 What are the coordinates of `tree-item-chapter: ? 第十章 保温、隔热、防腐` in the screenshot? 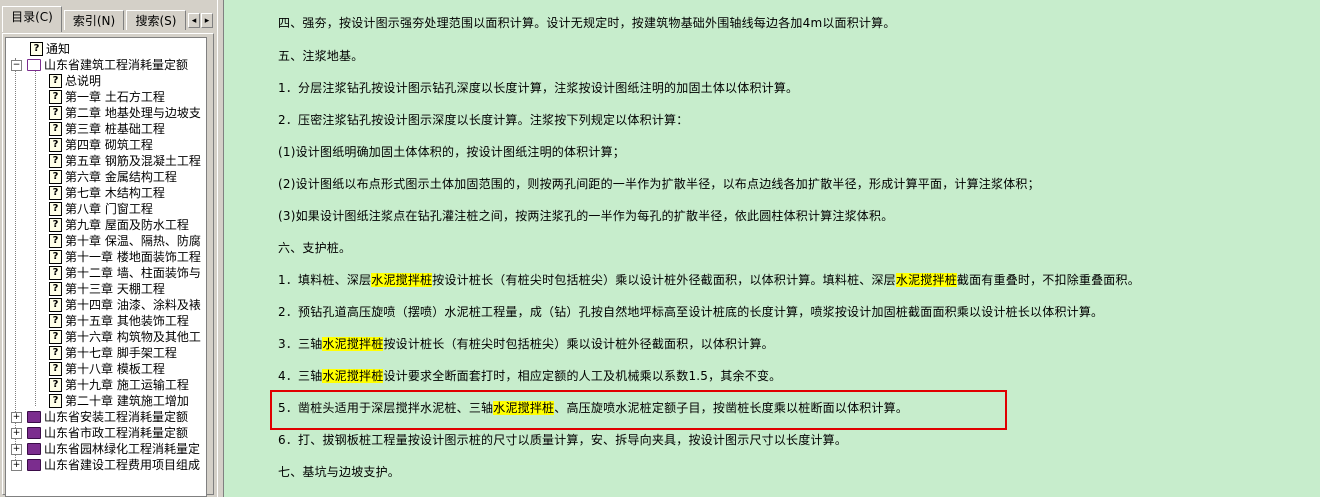 It's located at (125, 241).